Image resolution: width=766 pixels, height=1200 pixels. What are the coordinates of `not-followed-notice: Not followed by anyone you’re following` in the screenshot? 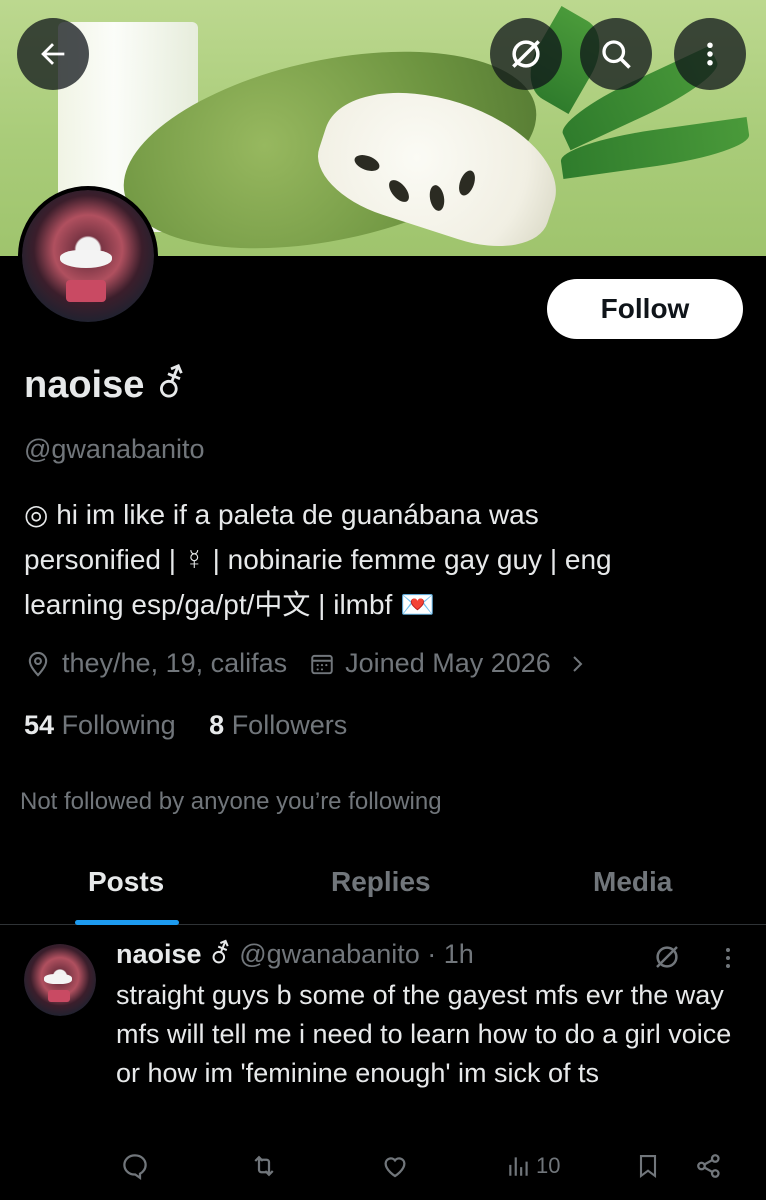 It's located at (231, 801).